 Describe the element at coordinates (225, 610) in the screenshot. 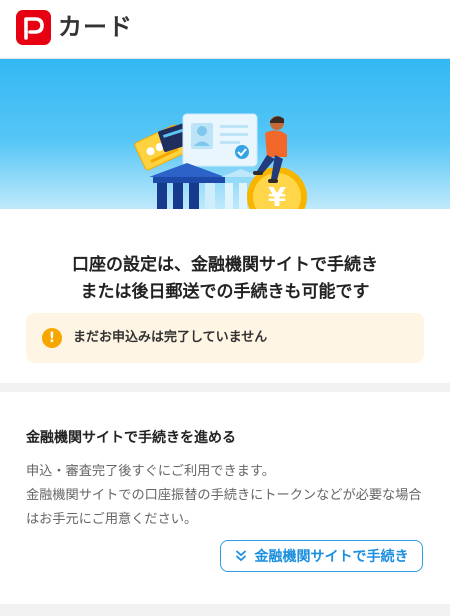

I see `bottom-divider` at that location.